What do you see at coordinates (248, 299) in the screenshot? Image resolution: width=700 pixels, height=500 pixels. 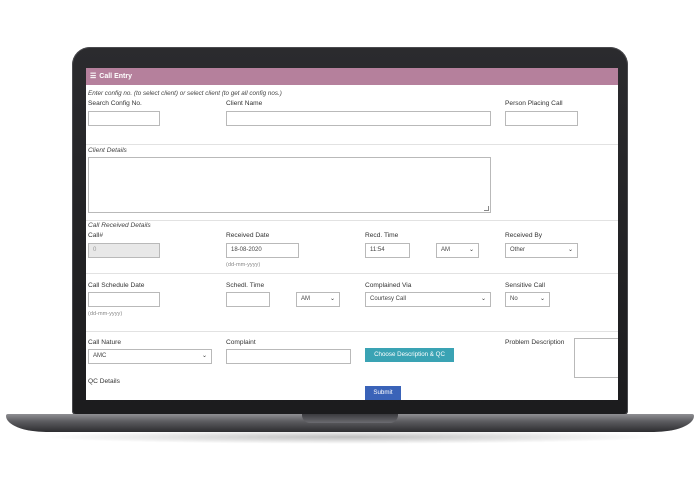 I see `schedl-time-input` at bounding box center [248, 299].